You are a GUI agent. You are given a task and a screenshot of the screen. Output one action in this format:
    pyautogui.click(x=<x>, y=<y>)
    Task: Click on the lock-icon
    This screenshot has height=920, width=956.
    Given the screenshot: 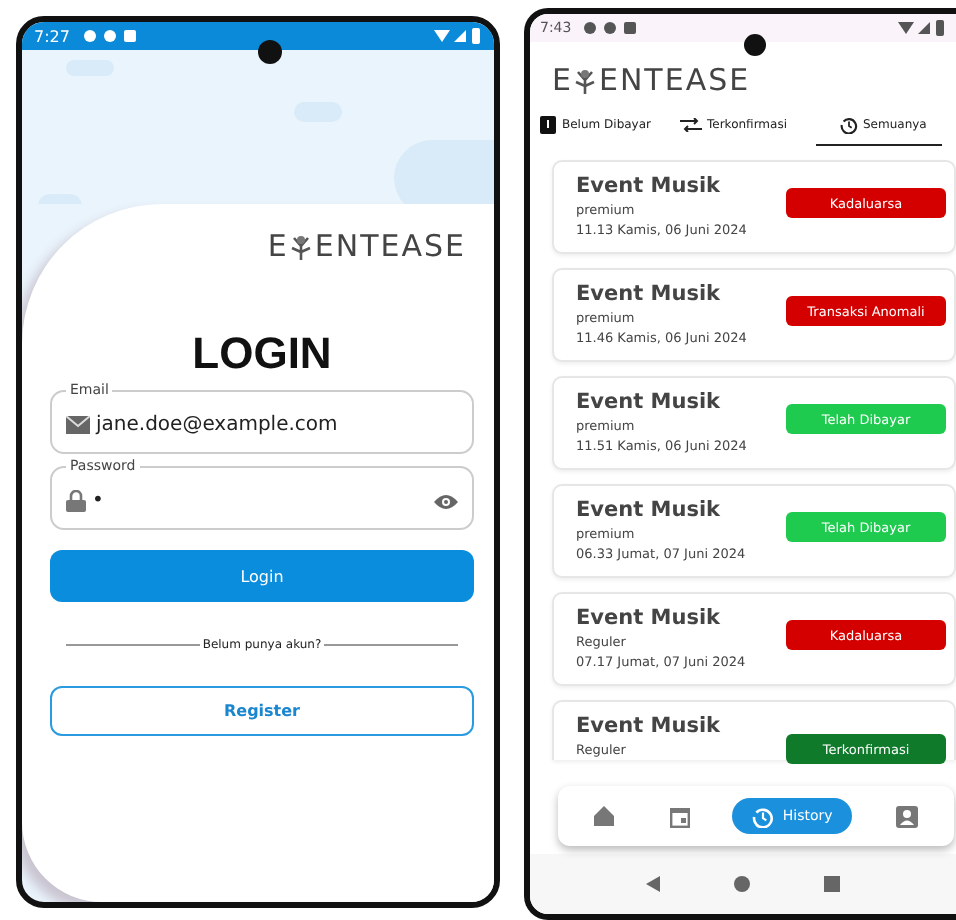 What is the action you would take?
    pyautogui.click(x=76, y=501)
    